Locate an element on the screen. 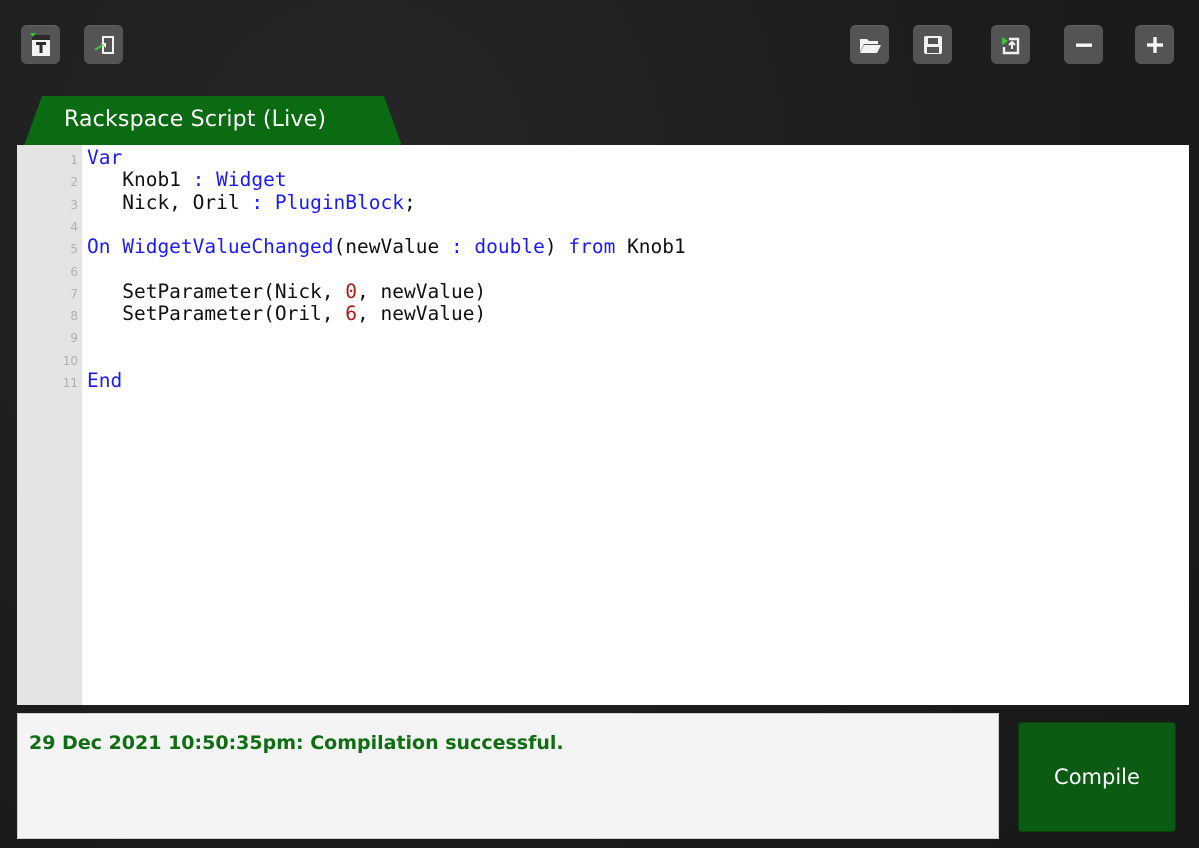  import-button is located at coordinates (103, 44).